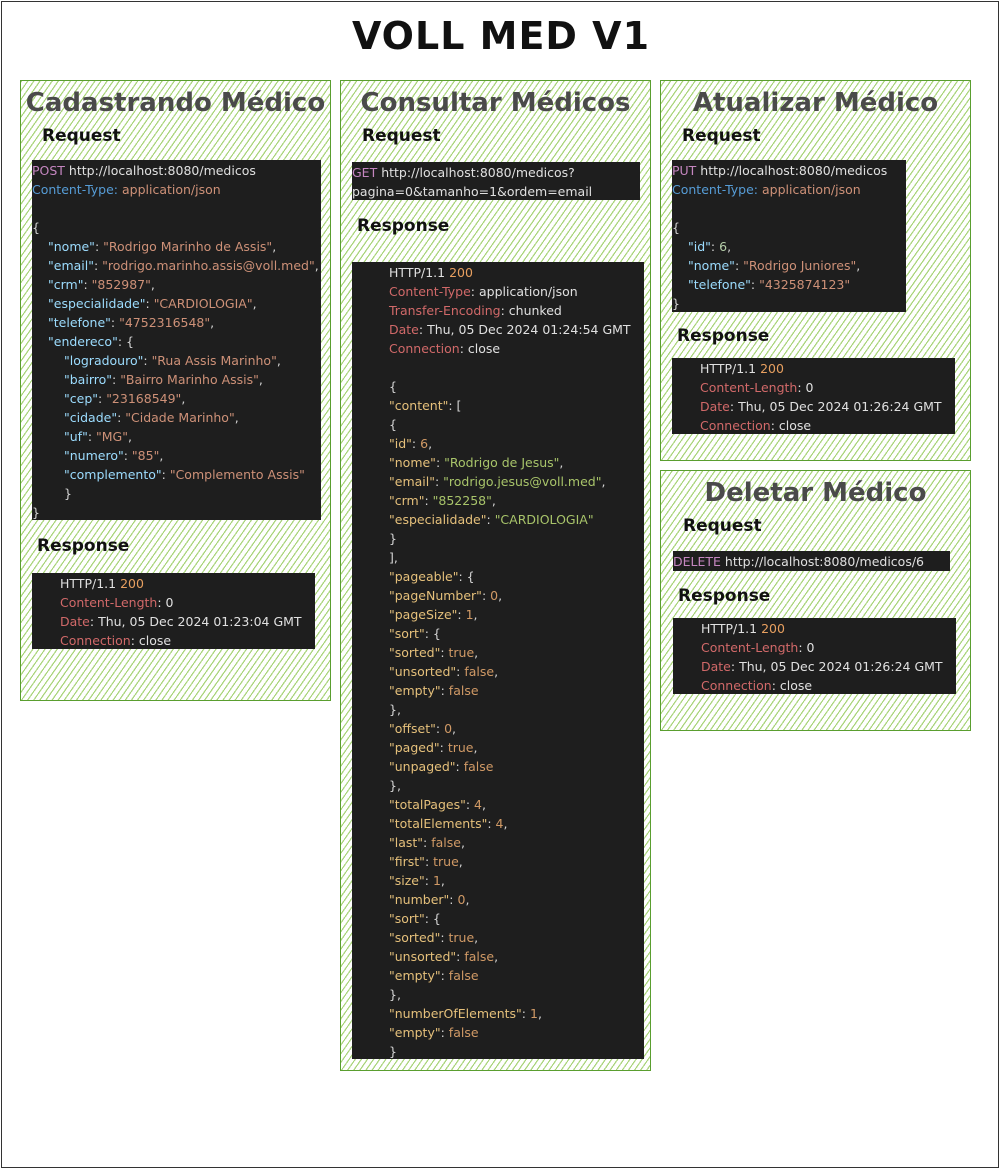 This screenshot has height=1171, width=1002. I want to click on code-token: 4, so click(499, 823).